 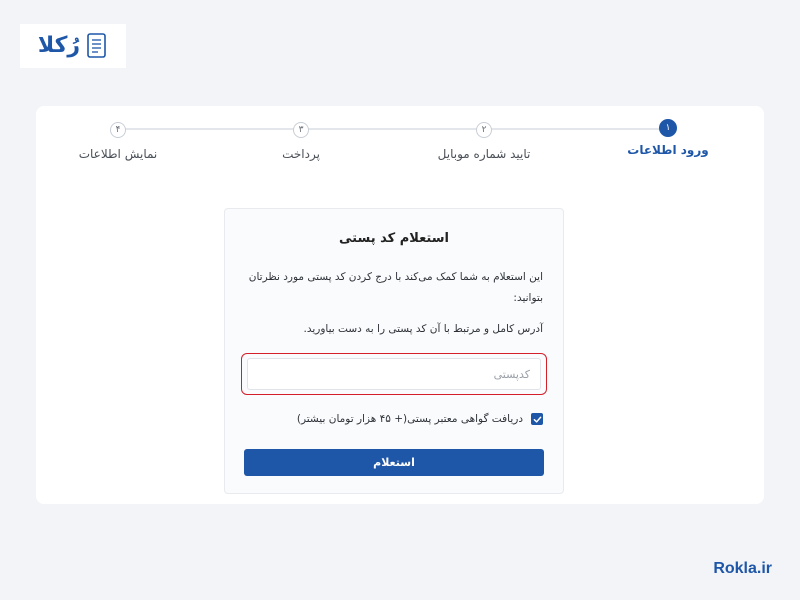 I want to click on step-4-circle: ۴, so click(x=118, y=130).